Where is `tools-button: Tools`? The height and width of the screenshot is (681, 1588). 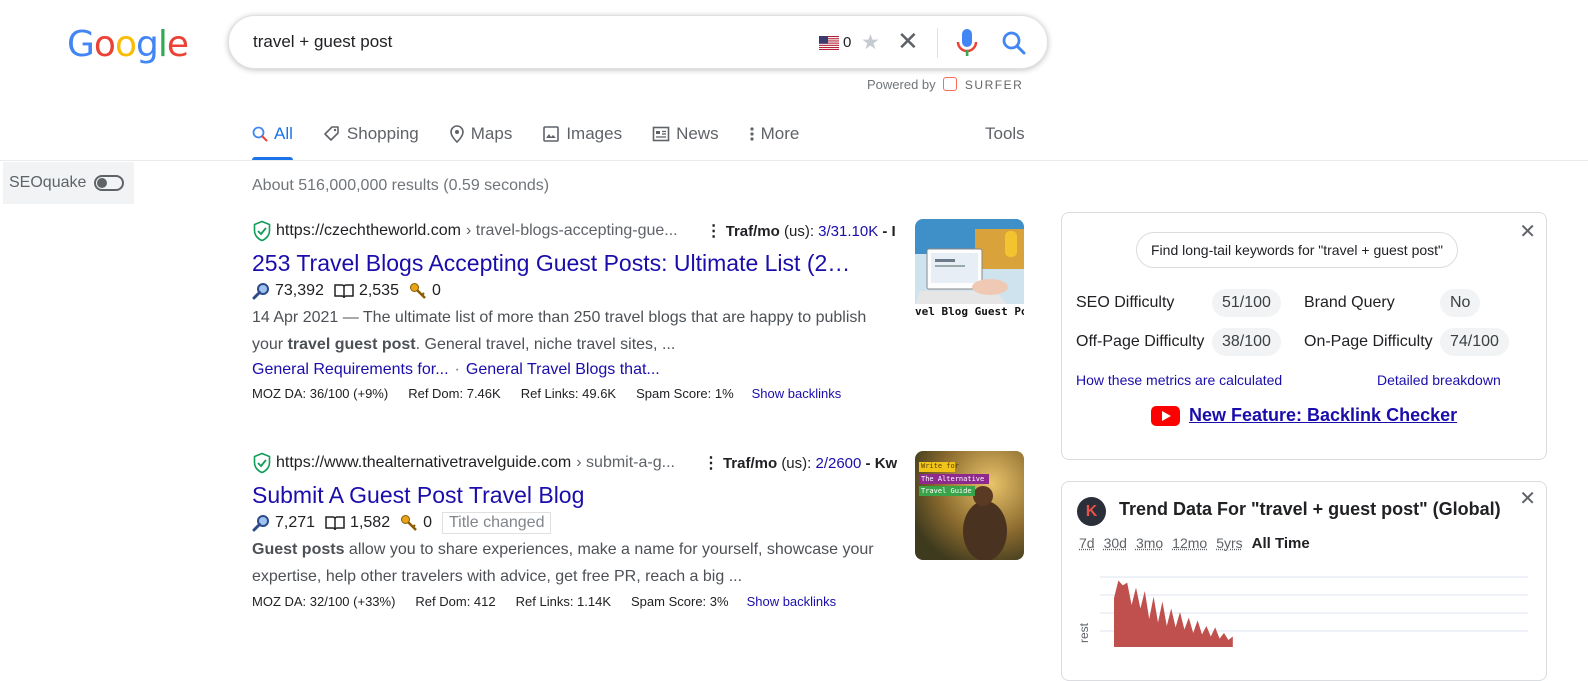 tools-button: Tools is located at coordinates (1005, 134).